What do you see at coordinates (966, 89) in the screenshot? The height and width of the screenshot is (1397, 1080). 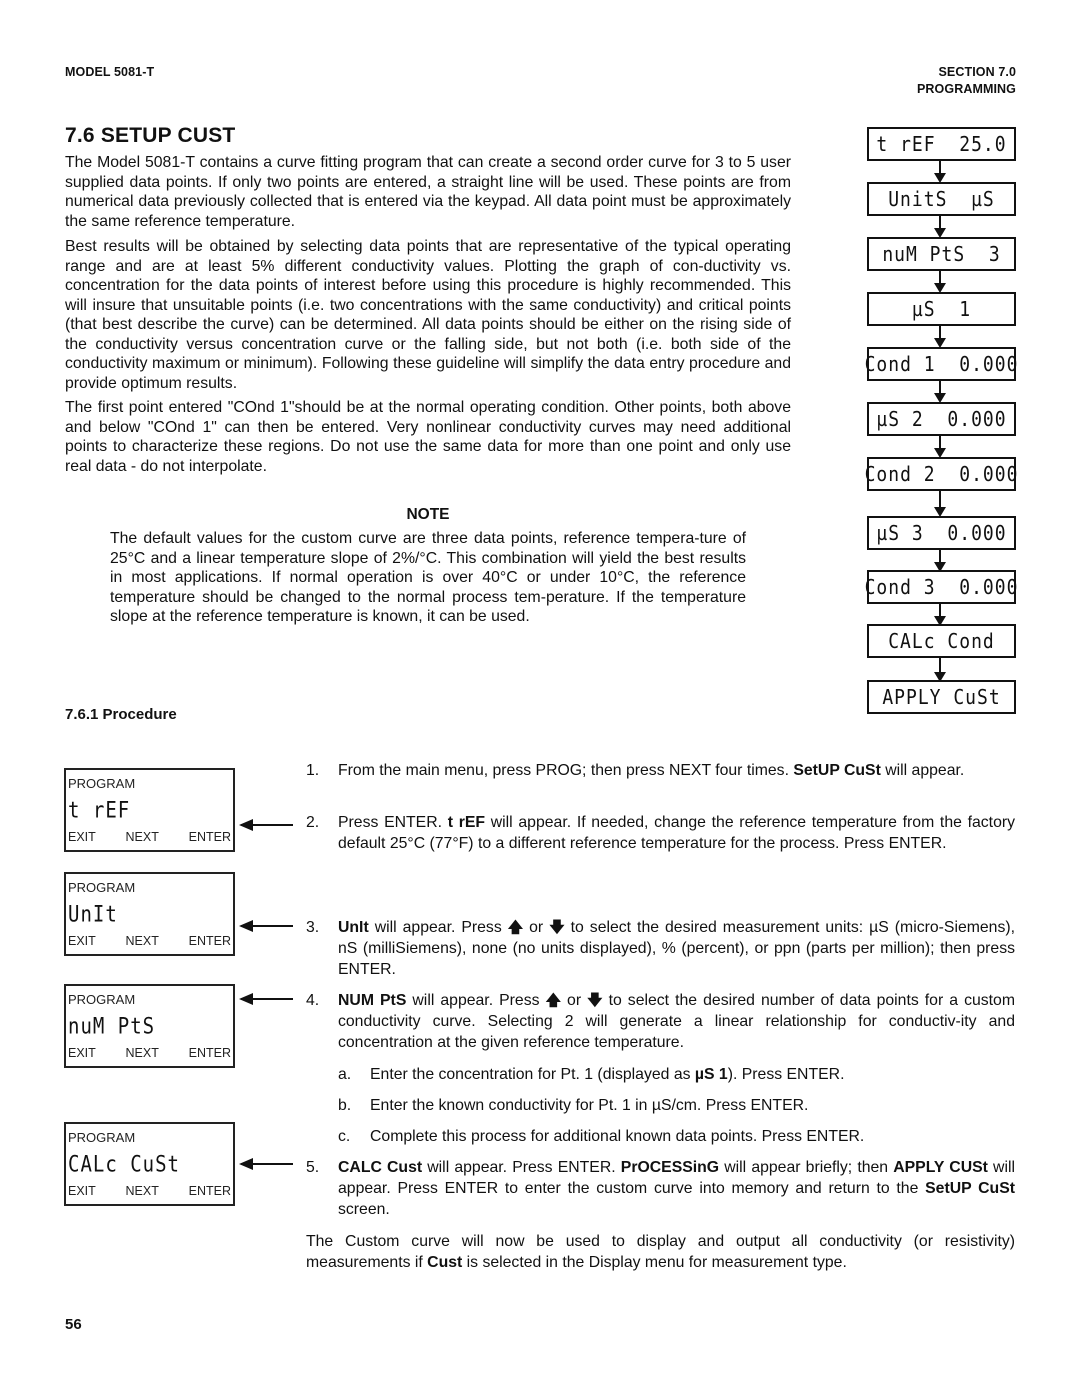 I see `section-title: PROGRAMMING` at bounding box center [966, 89].